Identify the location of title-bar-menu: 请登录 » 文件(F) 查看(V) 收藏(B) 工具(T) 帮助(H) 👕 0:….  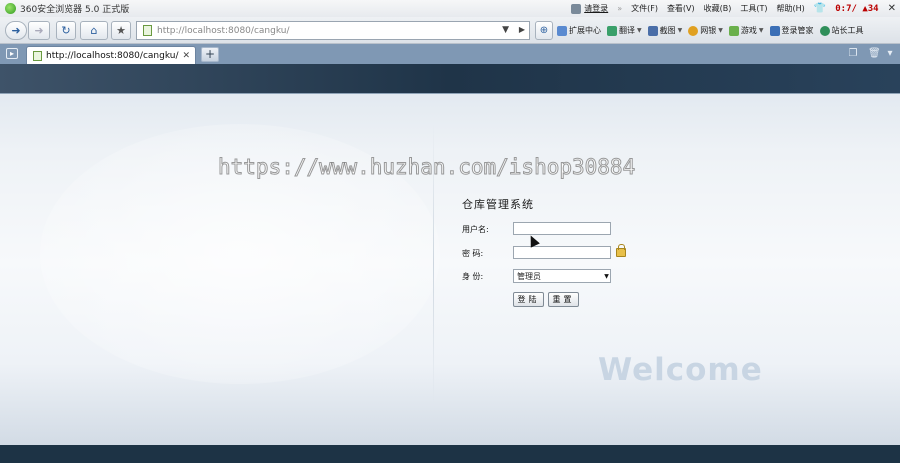
(733, 8).